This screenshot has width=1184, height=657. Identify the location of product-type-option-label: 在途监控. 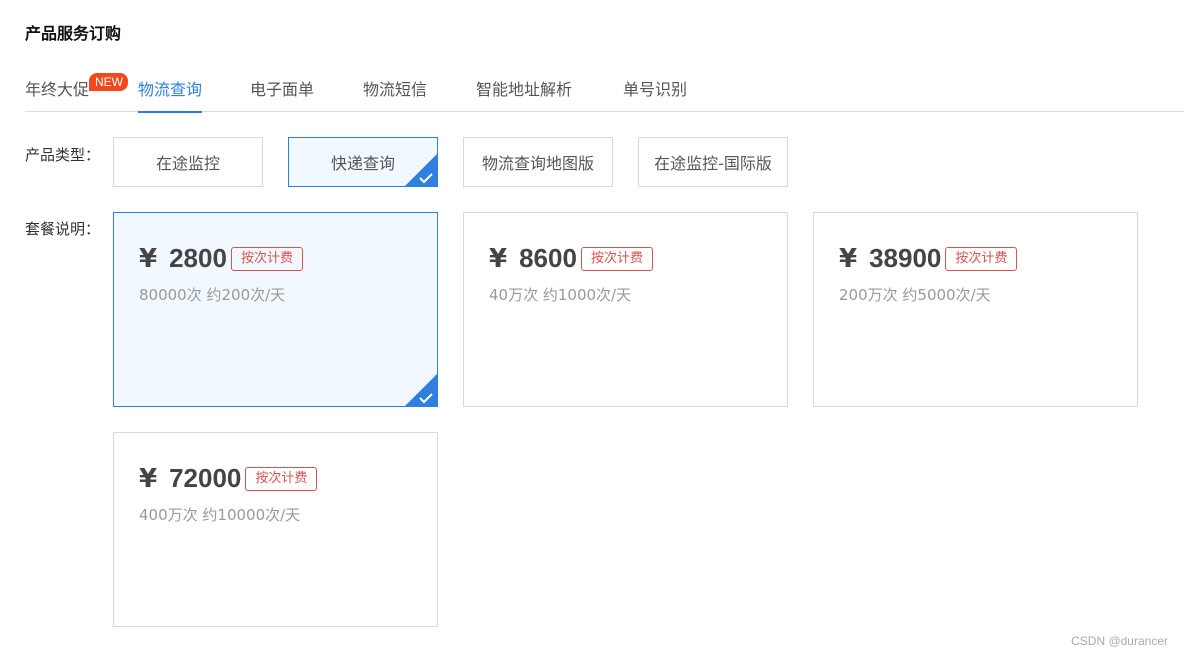
(187, 163).